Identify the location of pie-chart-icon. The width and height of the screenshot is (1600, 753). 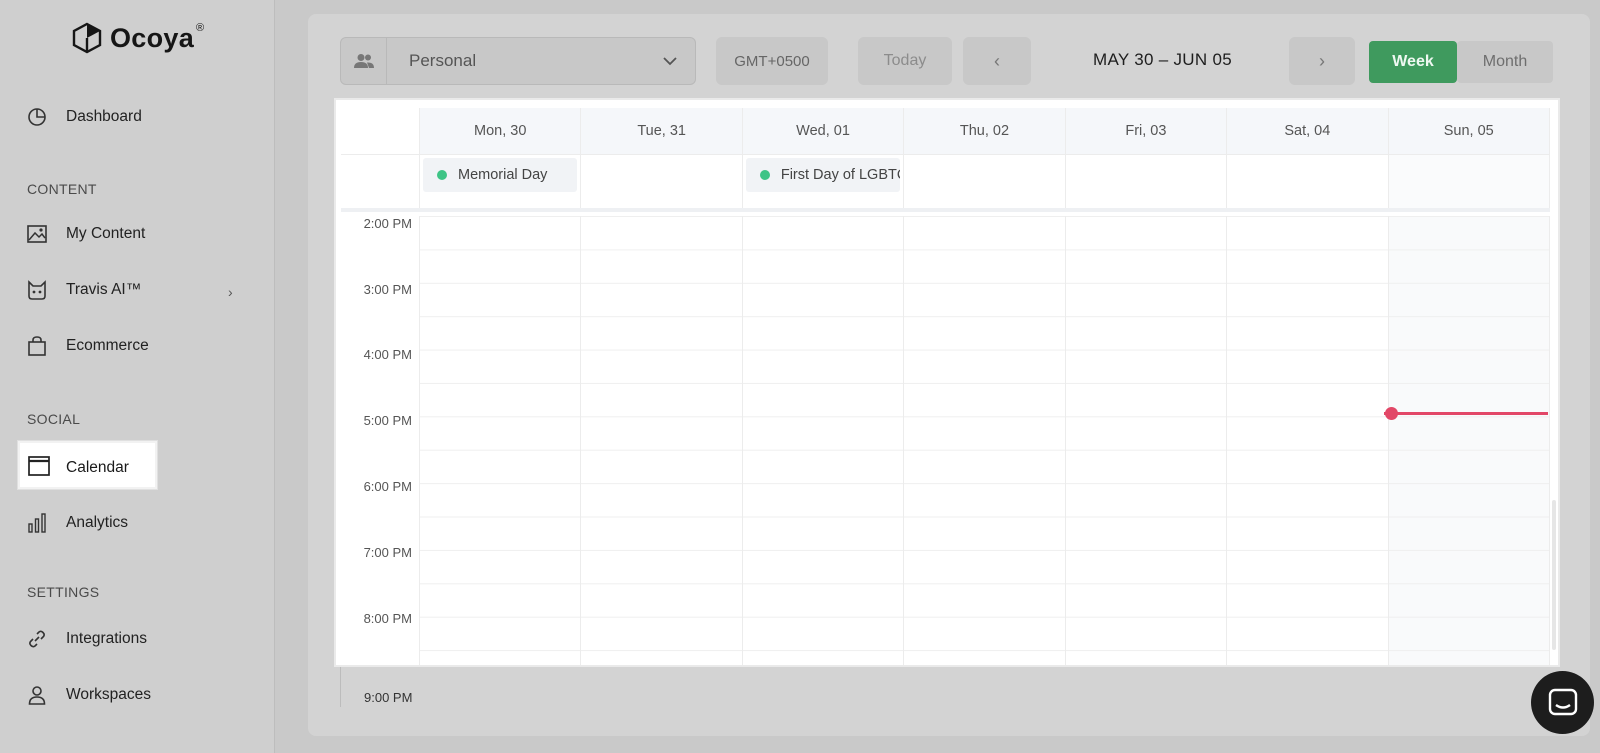
(37, 117).